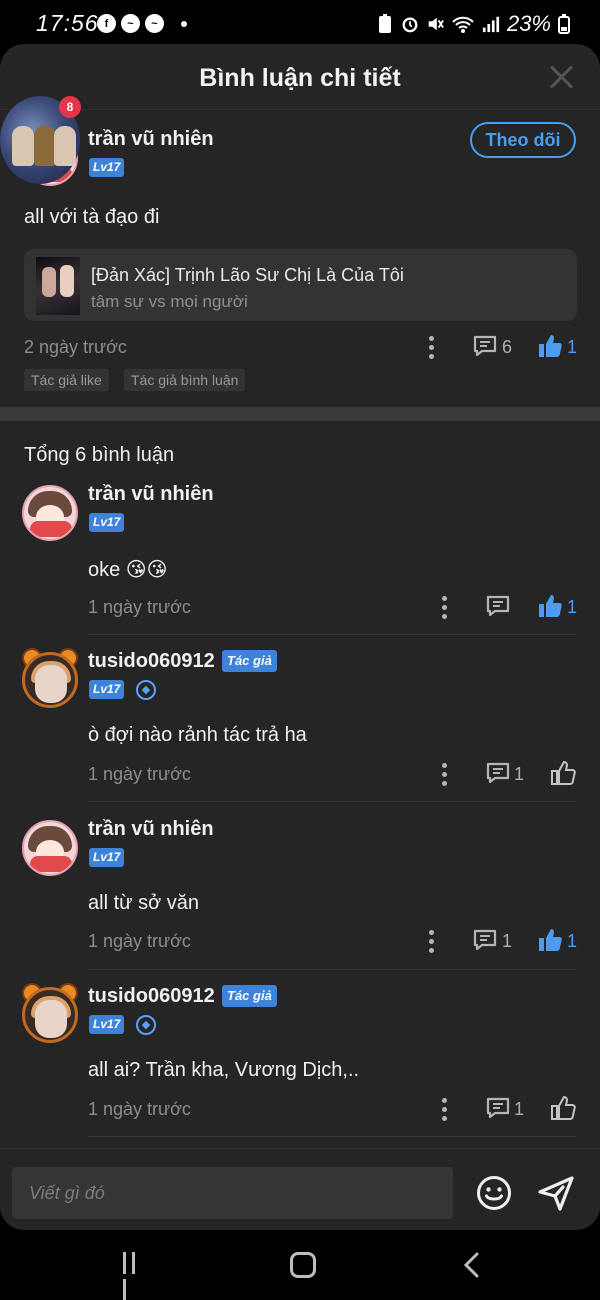 The image size is (600, 1300). What do you see at coordinates (142, 23) in the screenshot?
I see `notification-icons: f ~ ~` at bounding box center [142, 23].